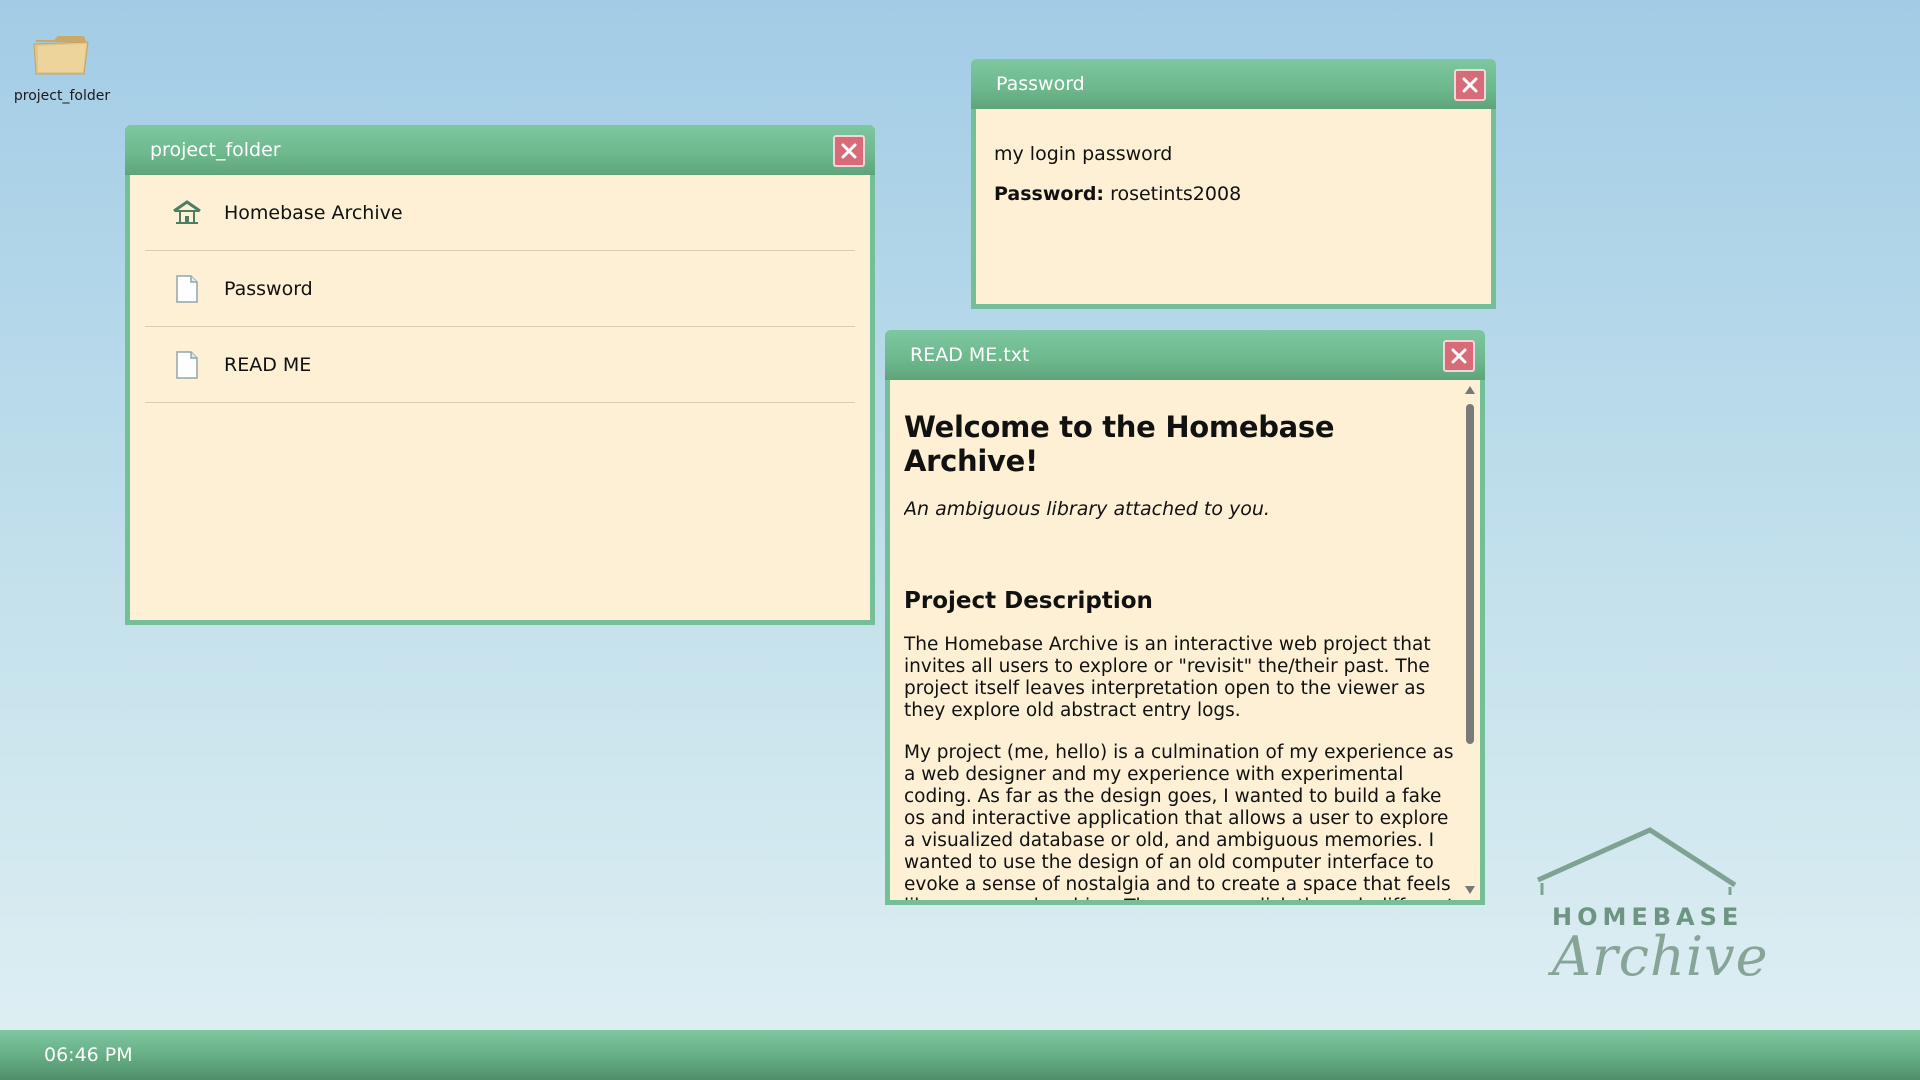 The image size is (1920, 1080). Describe the element at coordinates (215, 150) in the screenshot. I see `window-title: project_folder` at that location.